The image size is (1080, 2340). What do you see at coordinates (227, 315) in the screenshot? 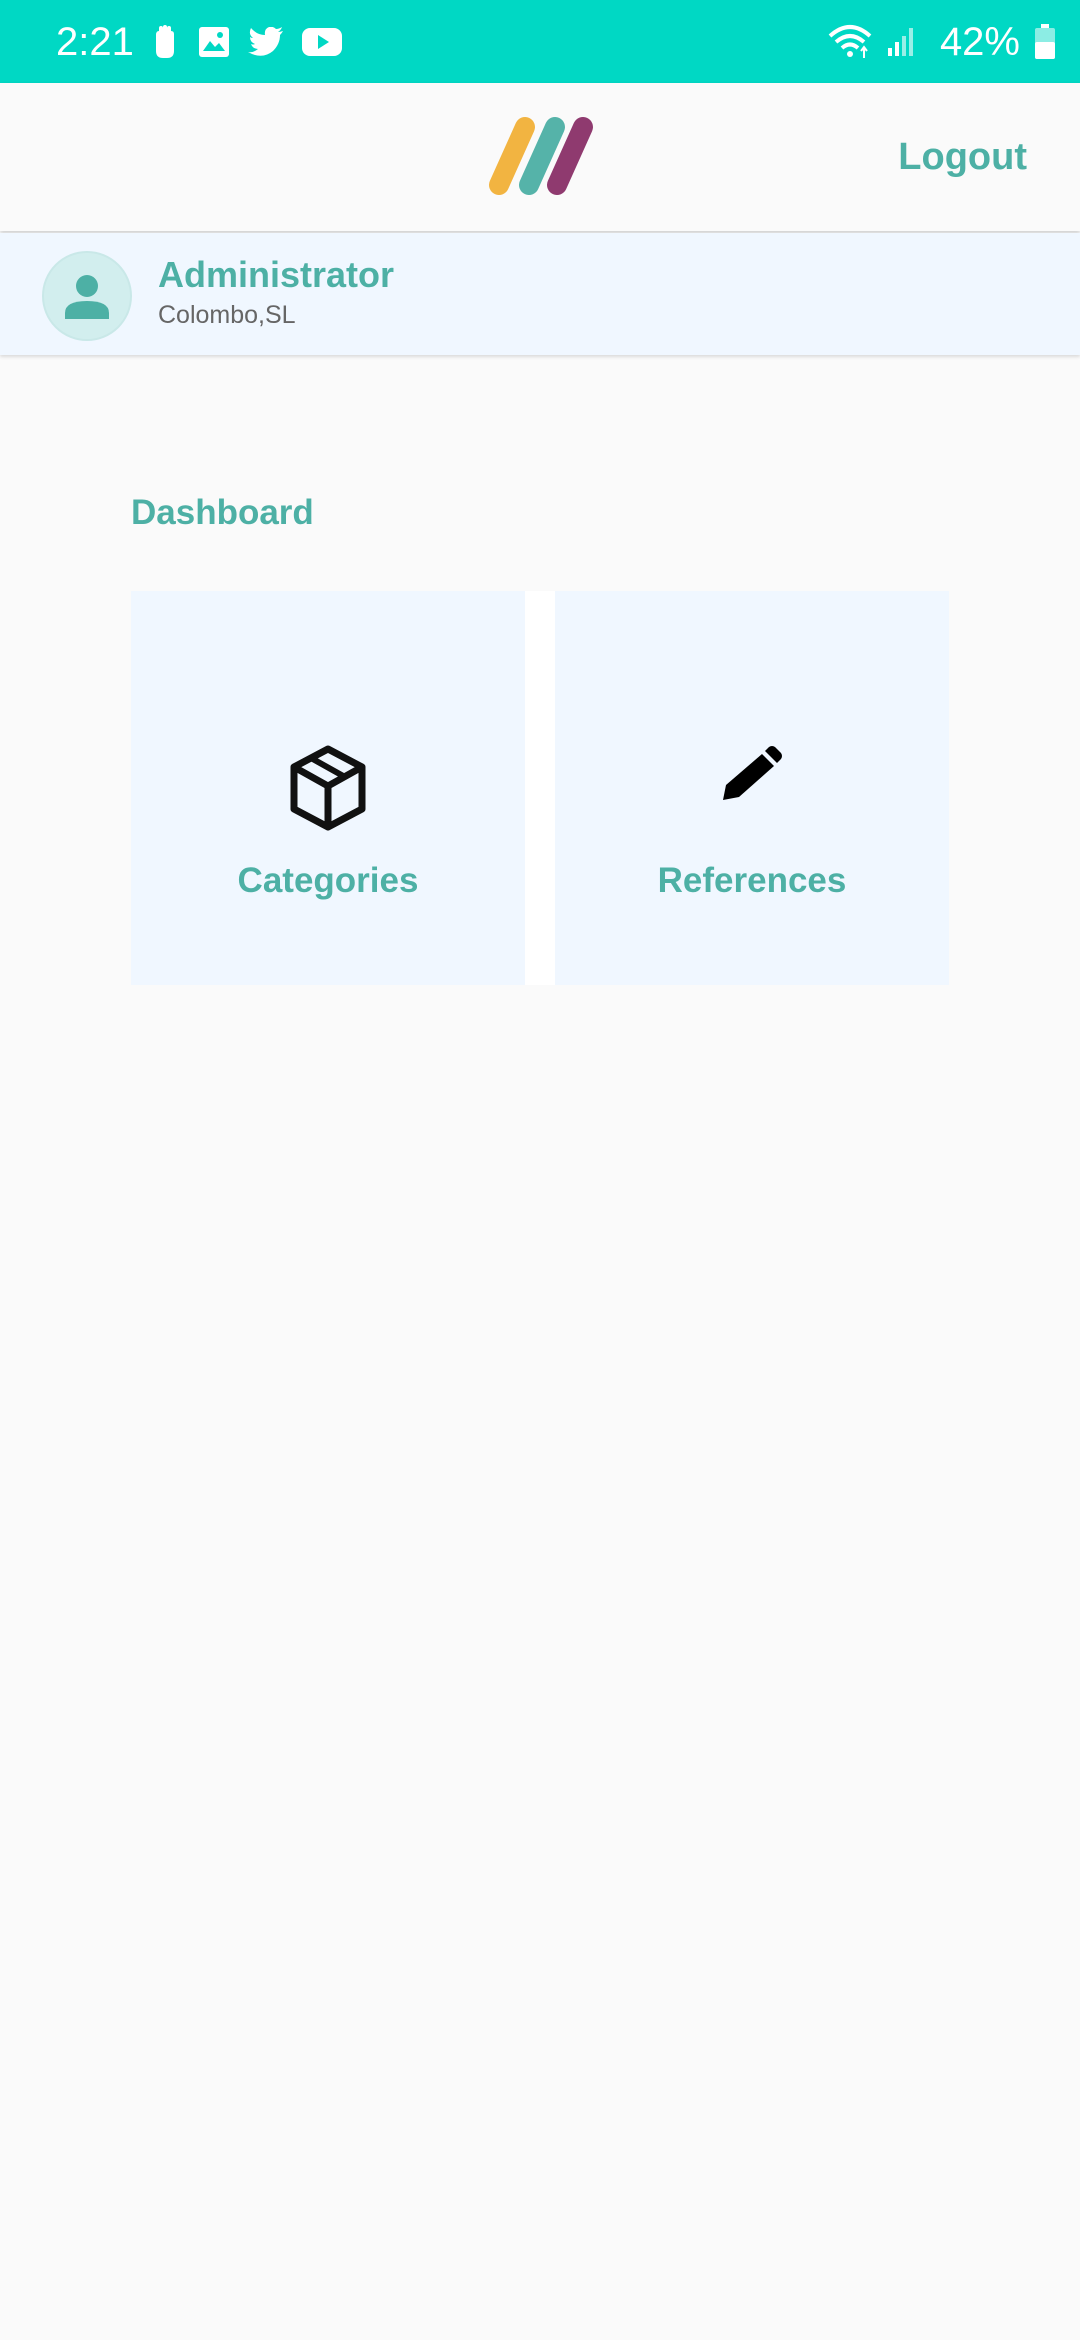
I see `profile-location: Colombo,SL` at bounding box center [227, 315].